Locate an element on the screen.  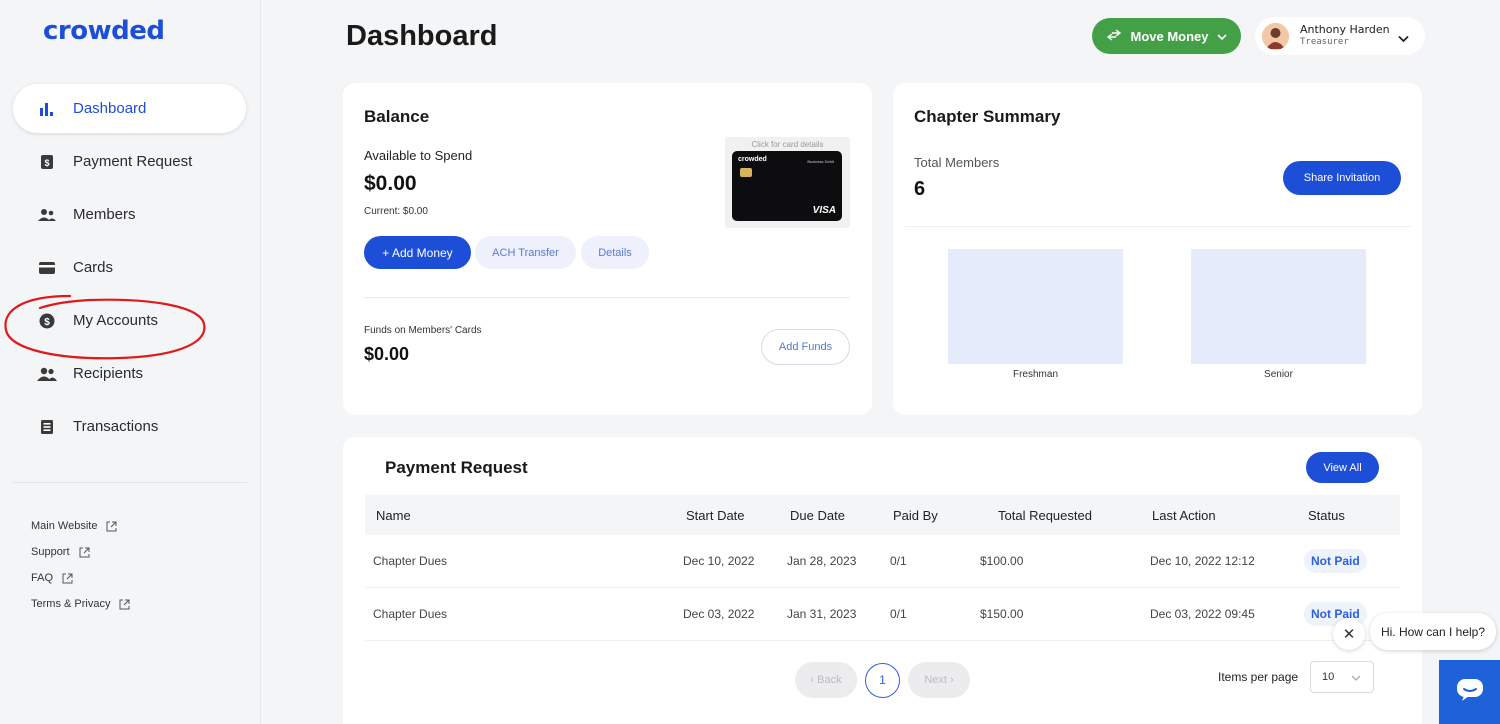
transfer-arrows-icon is located at coordinates (1114, 36).